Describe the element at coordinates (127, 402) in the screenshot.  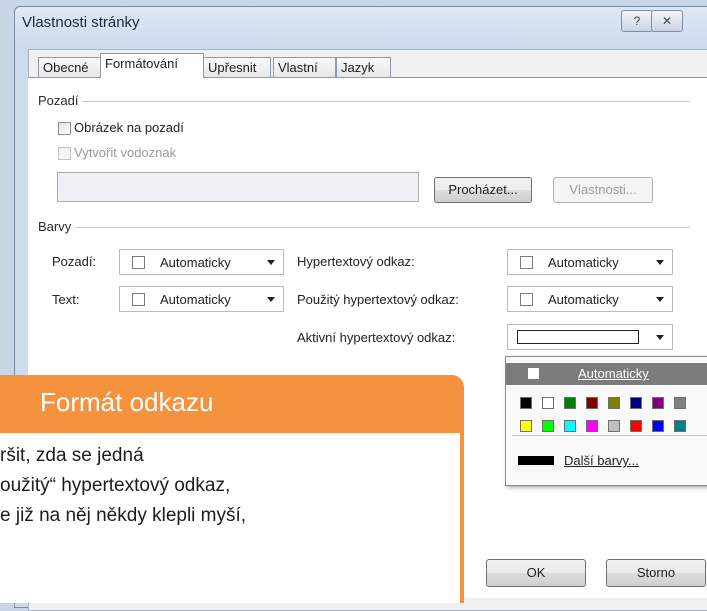
I see `callout-title: Formát odkazu` at that location.